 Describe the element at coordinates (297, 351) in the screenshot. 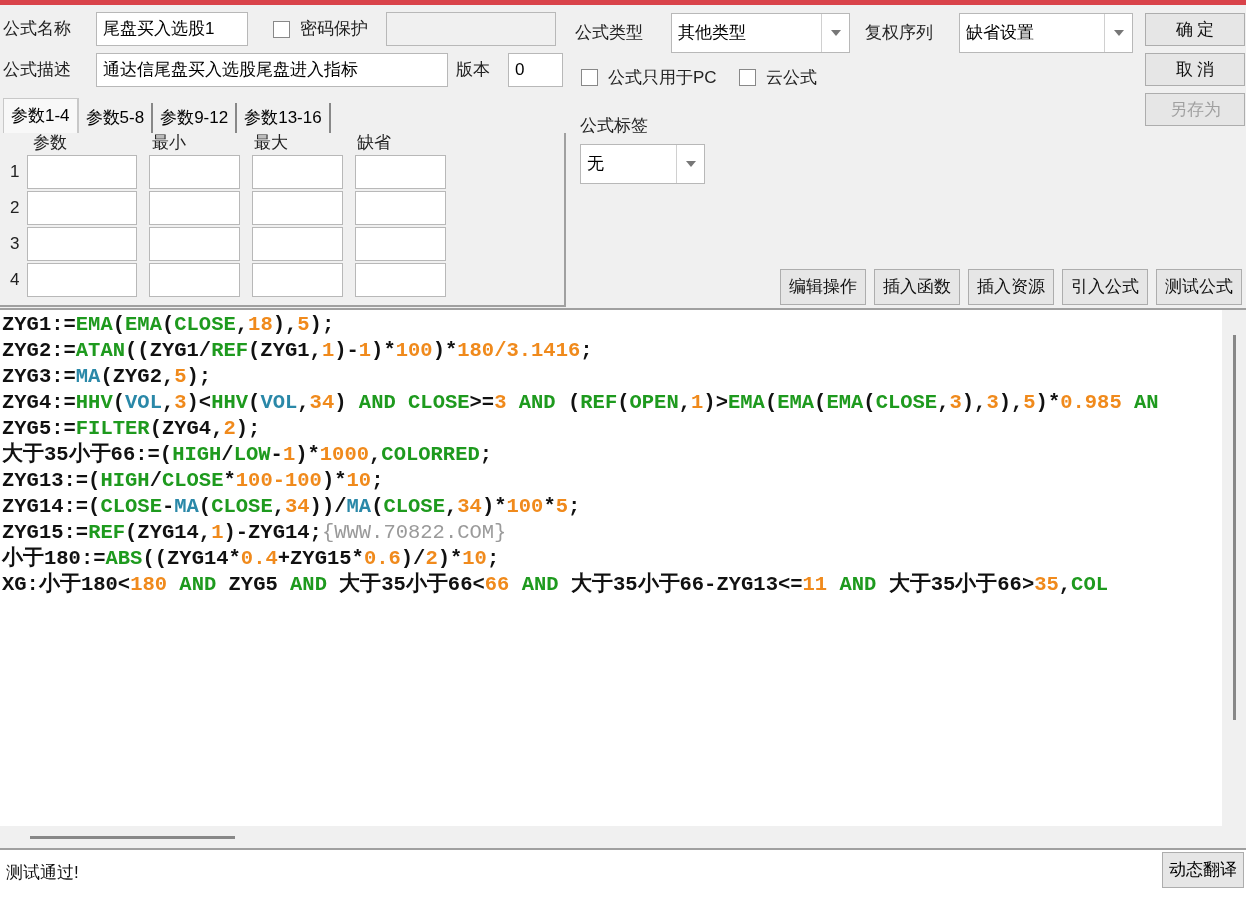

I see `code-line: ZYG2:=ATAN((ZYG1/REF(ZYG1,1)-1)*100)*180/3.1416;` at that location.